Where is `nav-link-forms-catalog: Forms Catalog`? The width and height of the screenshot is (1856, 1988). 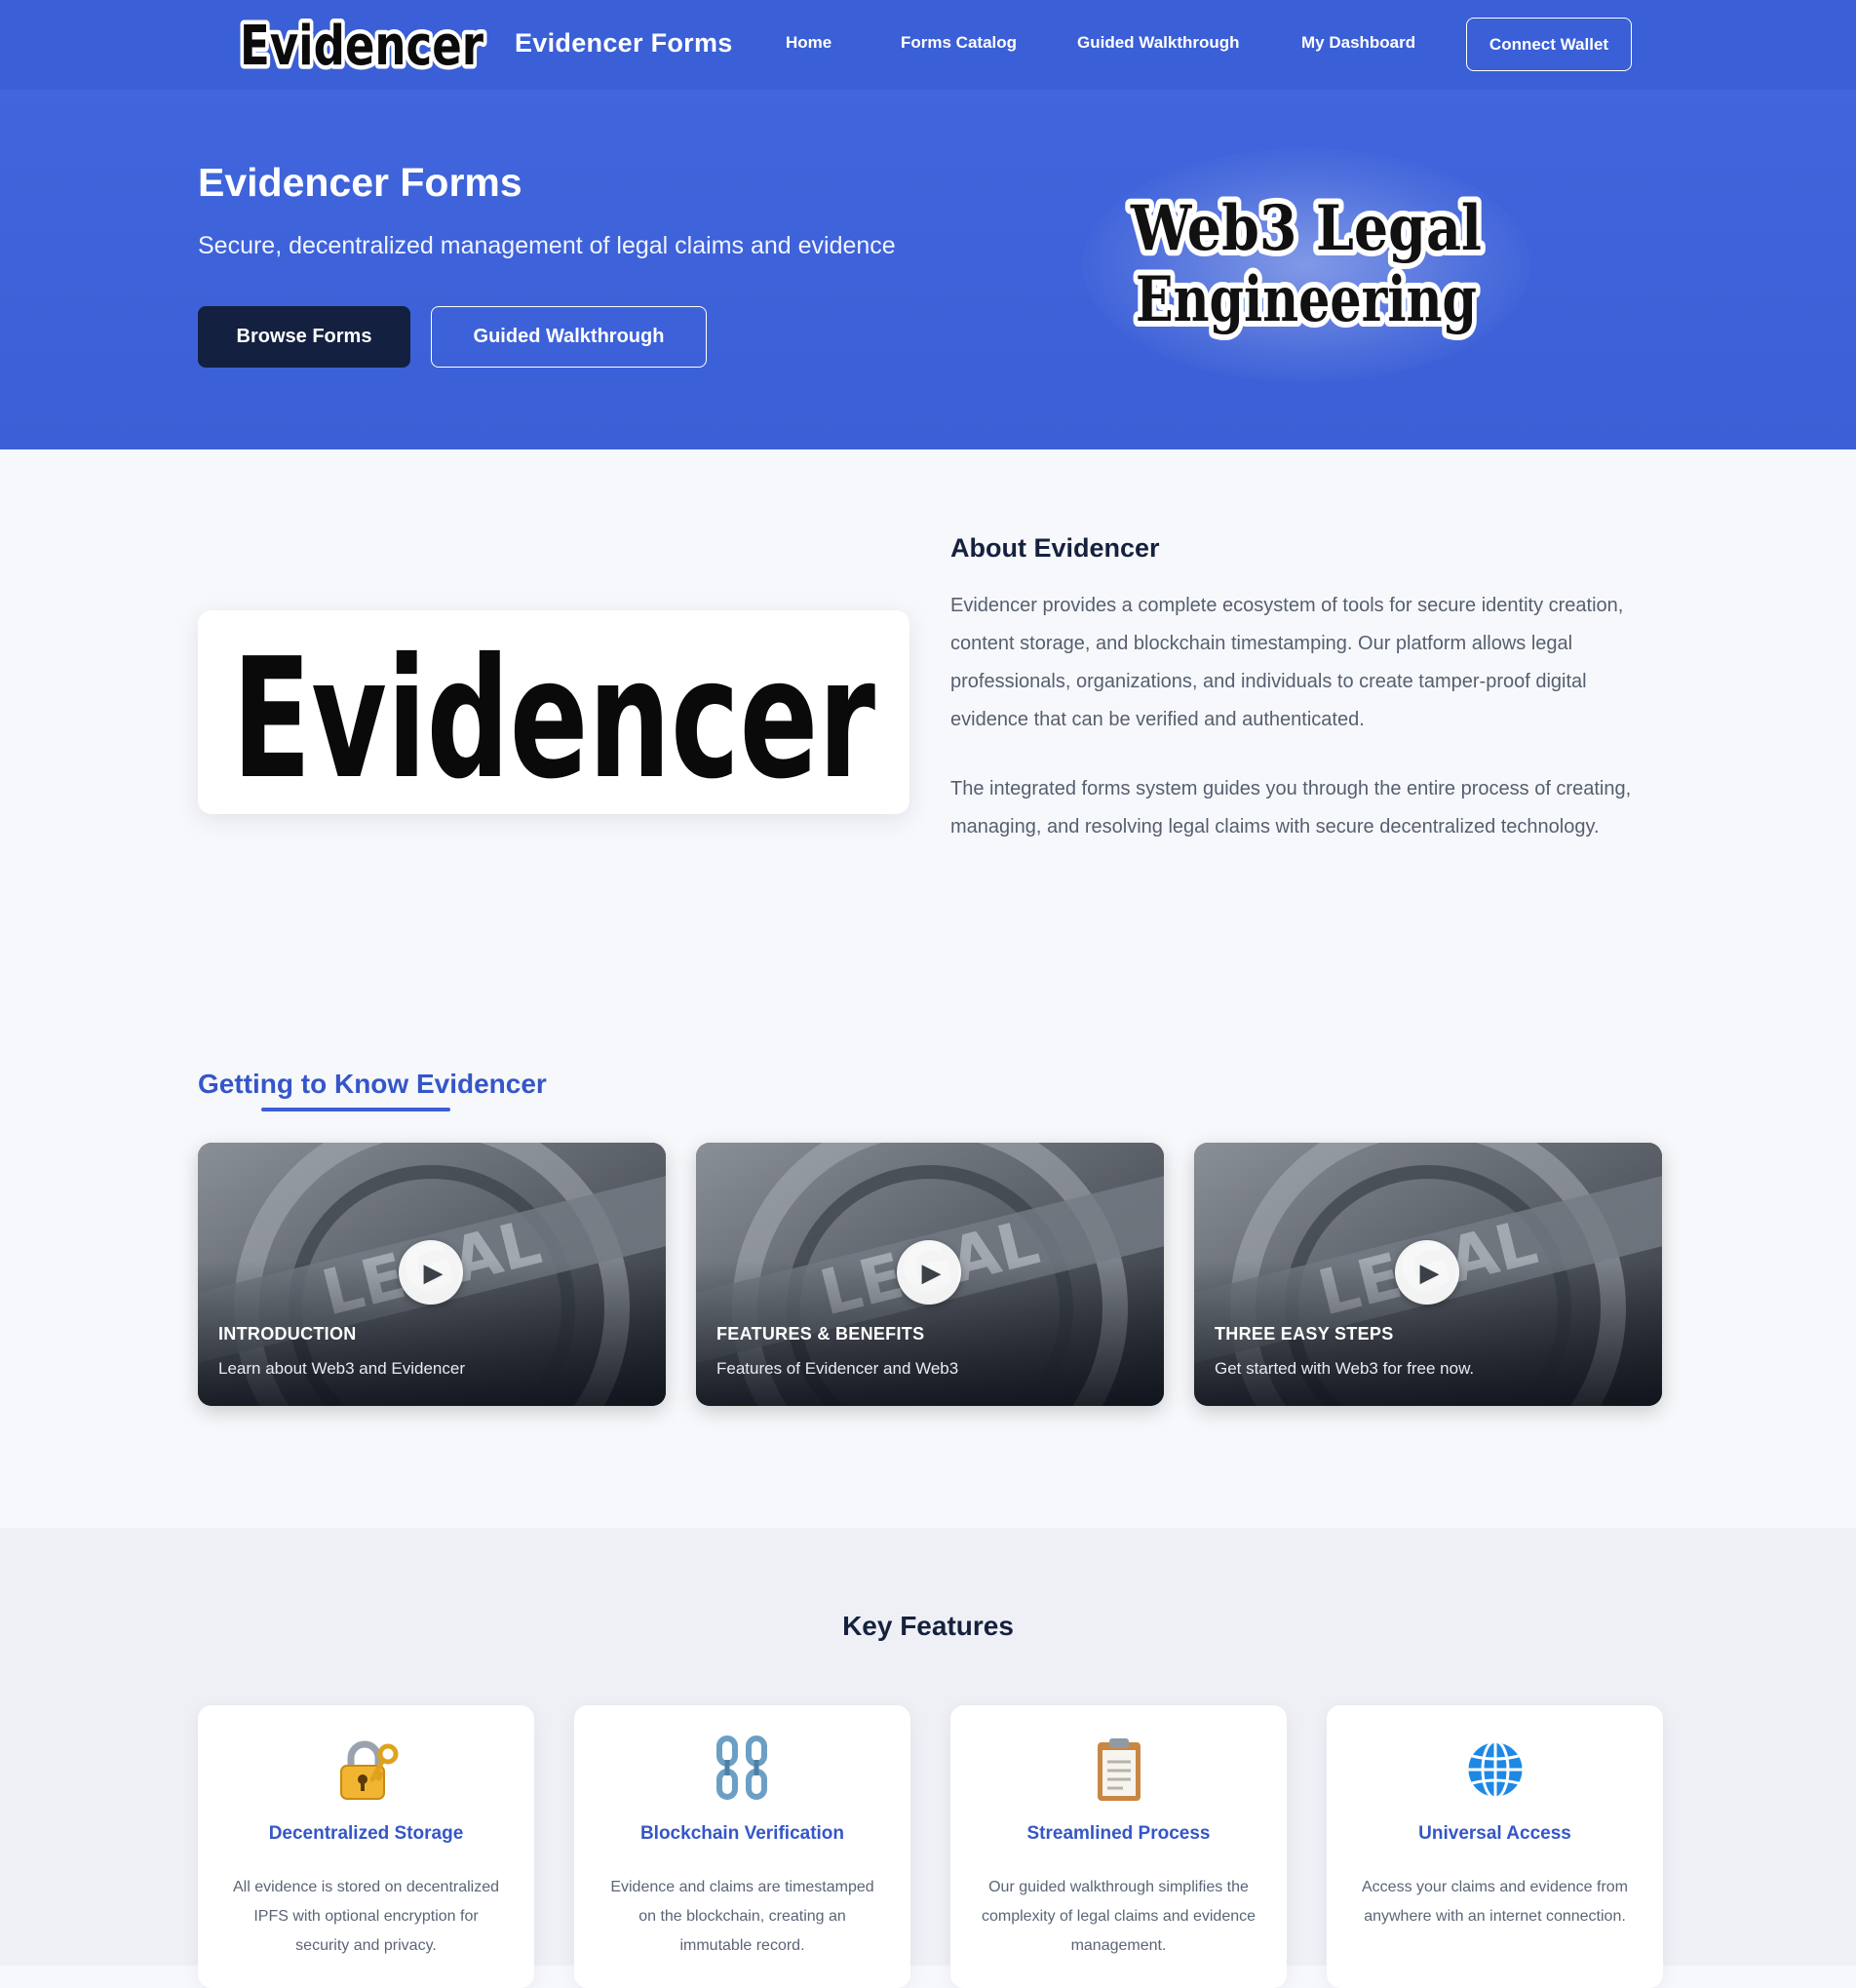 nav-link-forms-catalog: Forms Catalog is located at coordinates (959, 43).